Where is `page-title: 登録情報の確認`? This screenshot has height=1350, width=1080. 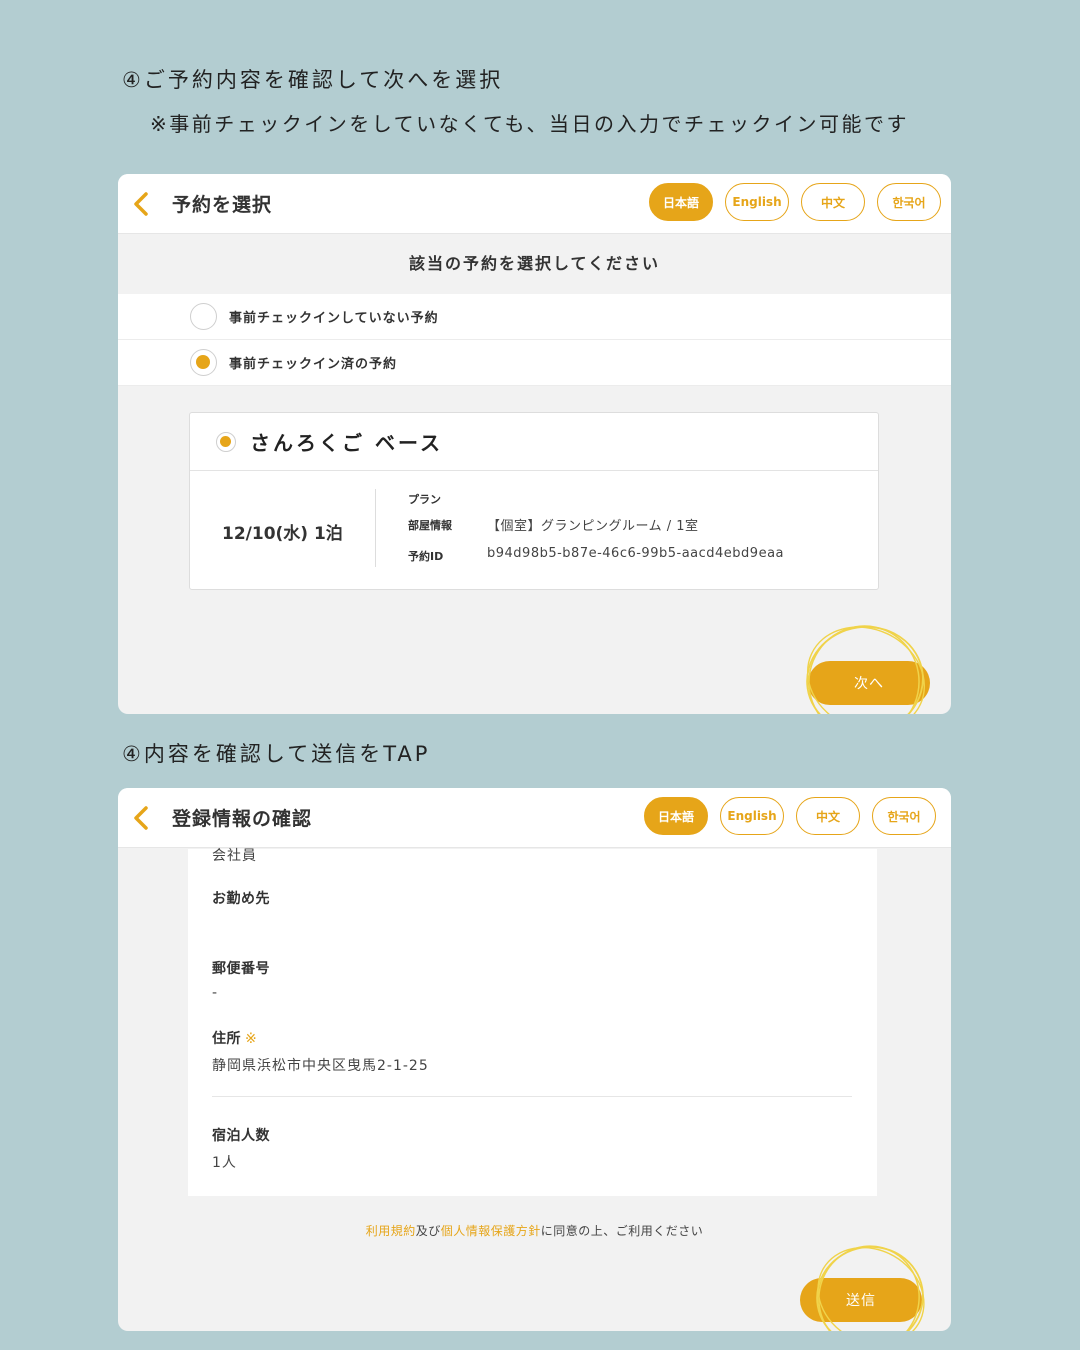
page-title: 登録情報の確認 is located at coordinates (242, 819).